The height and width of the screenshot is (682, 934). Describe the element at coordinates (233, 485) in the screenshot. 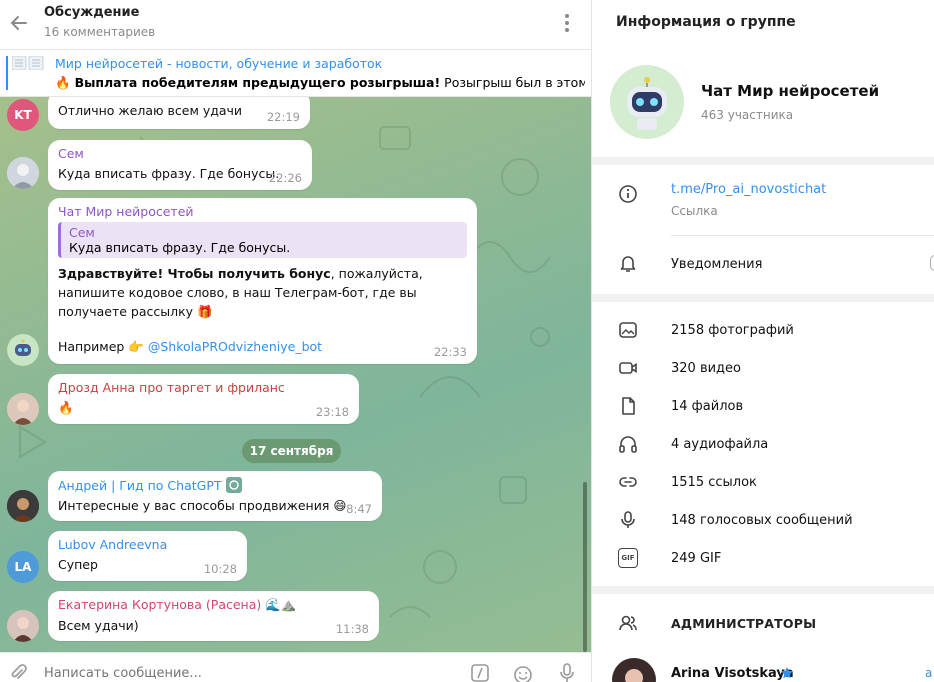

I see `chatgpt-logo-icon` at that location.